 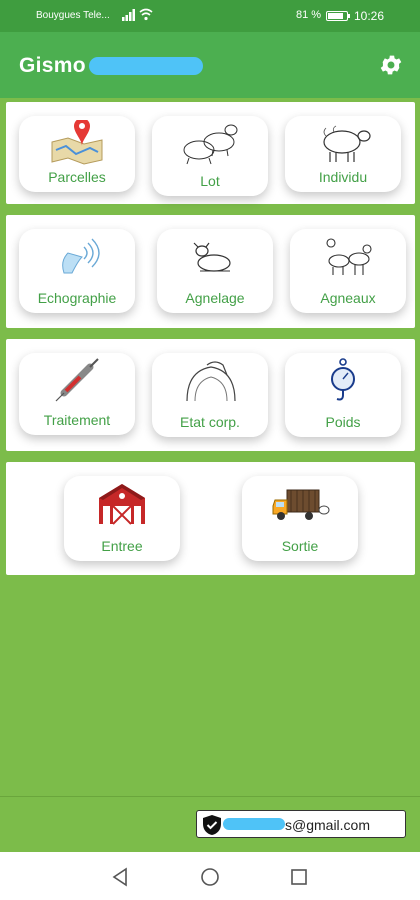 What do you see at coordinates (348, 298) in the screenshot?
I see `agneaux-label: Agneaux` at bounding box center [348, 298].